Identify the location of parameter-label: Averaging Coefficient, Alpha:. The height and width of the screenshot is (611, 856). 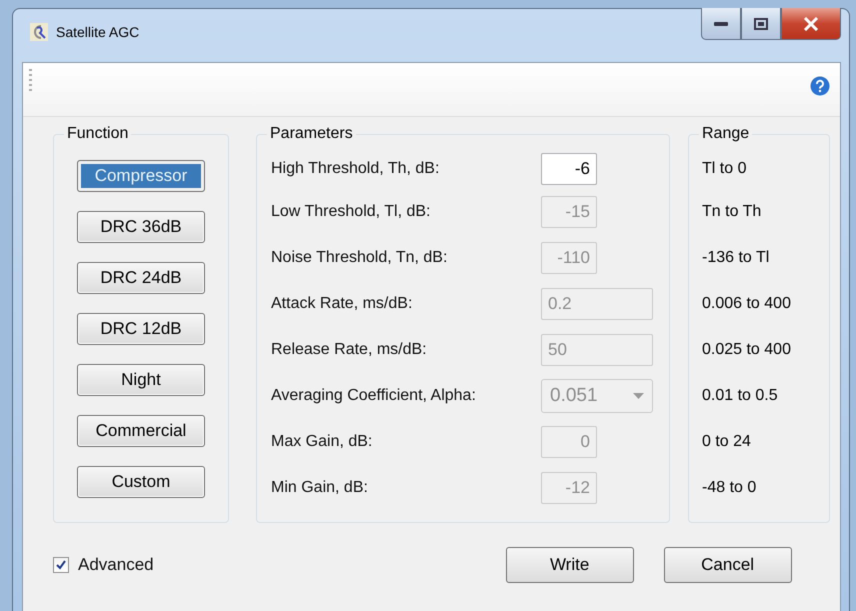
(374, 396).